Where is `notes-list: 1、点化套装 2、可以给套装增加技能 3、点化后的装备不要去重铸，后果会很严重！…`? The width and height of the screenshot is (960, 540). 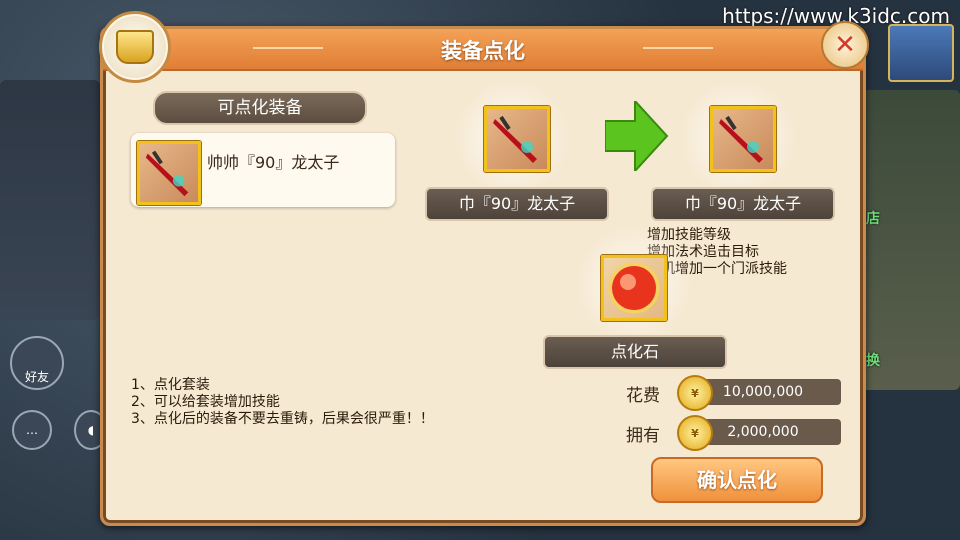 notes-list: 1、点化套装 2、可以给套装增加技能 3、点化后的装备不要去重铸，后果会很严重！… is located at coordinates (282, 402).